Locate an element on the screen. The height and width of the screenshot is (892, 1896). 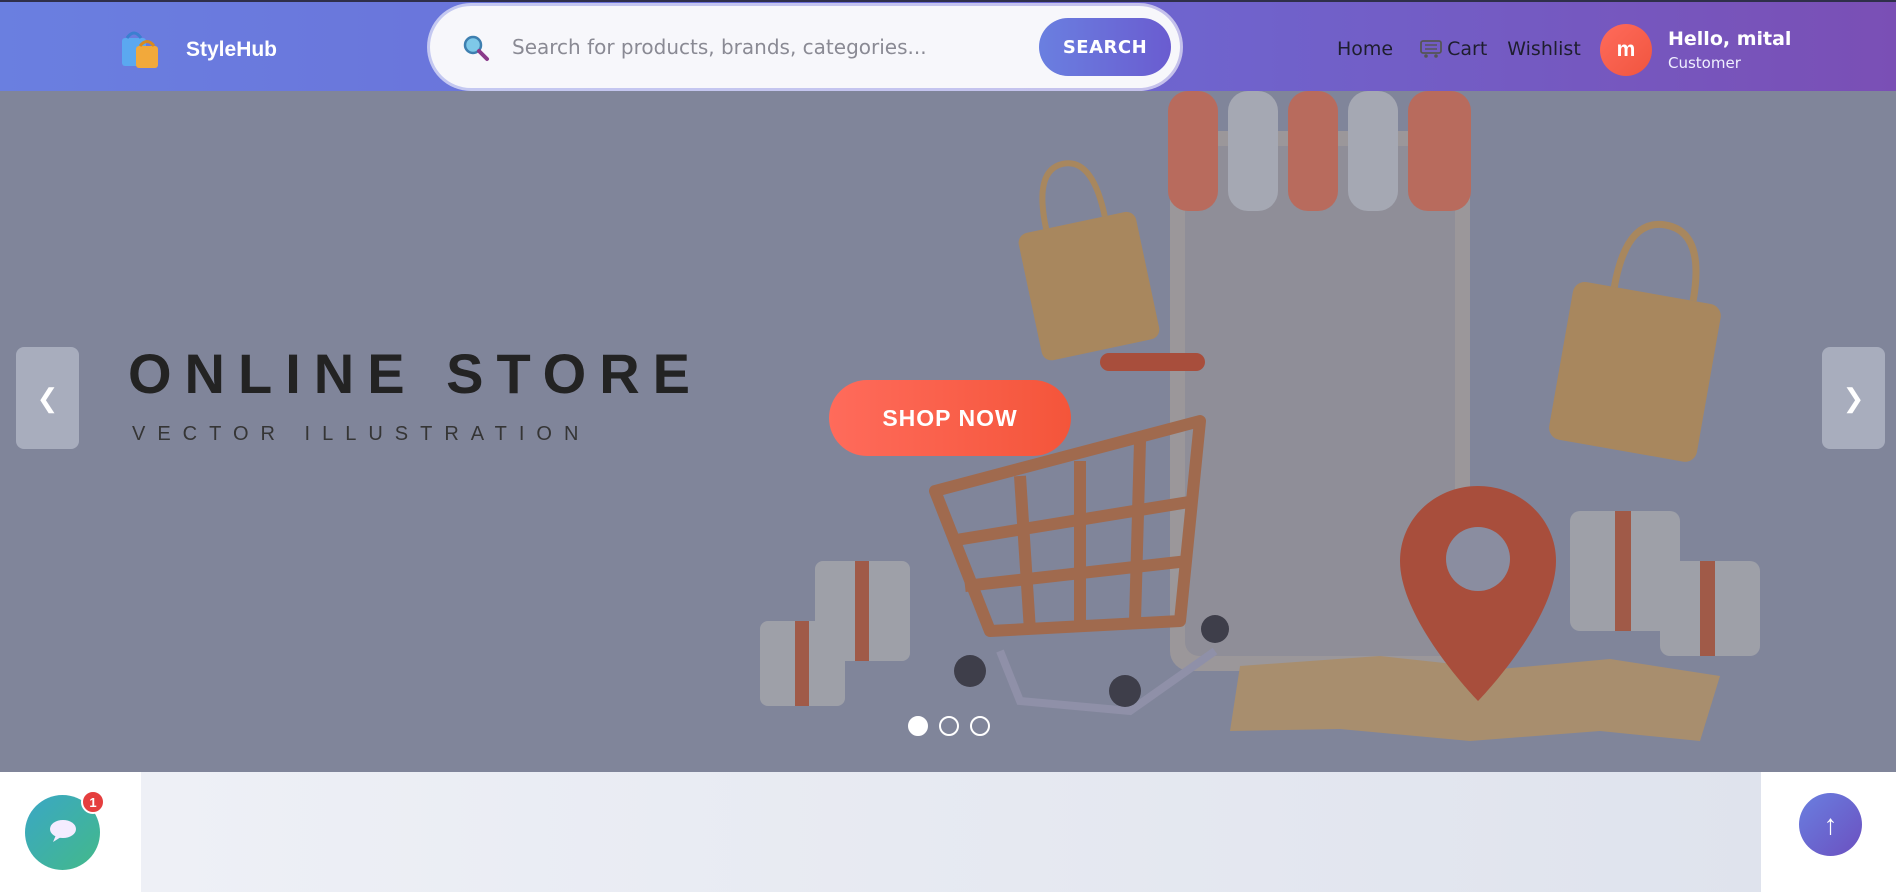
carousel-next-button: ❯ is located at coordinates (1853, 398).